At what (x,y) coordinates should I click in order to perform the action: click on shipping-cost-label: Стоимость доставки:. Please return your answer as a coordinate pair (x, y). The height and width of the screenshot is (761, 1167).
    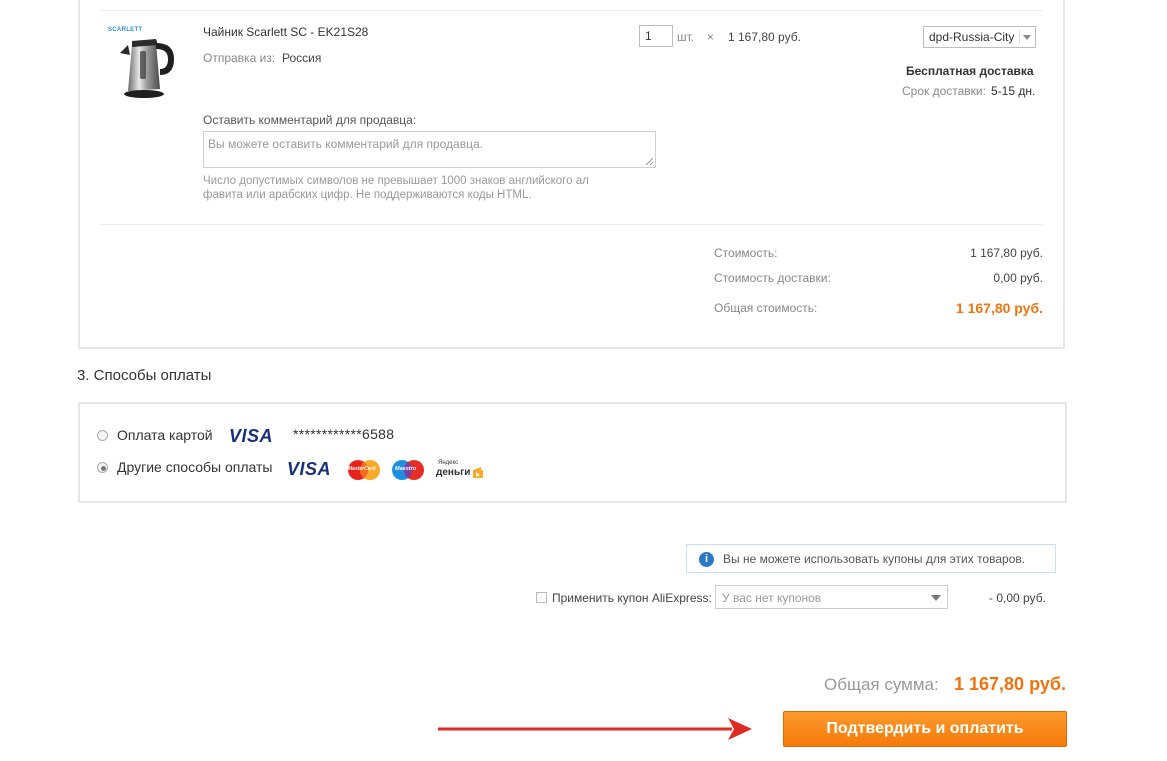
    Looking at the image, I should click on (772, 278).